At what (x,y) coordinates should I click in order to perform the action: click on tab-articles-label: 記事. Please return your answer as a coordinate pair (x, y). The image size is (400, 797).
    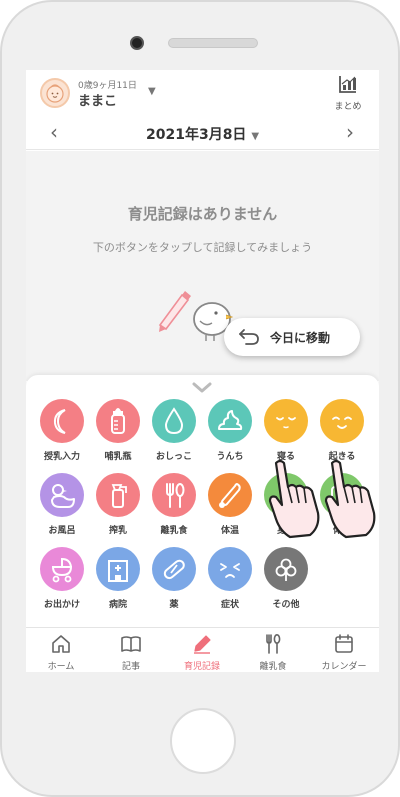
    Looking at the image, I should click on (130, 667).